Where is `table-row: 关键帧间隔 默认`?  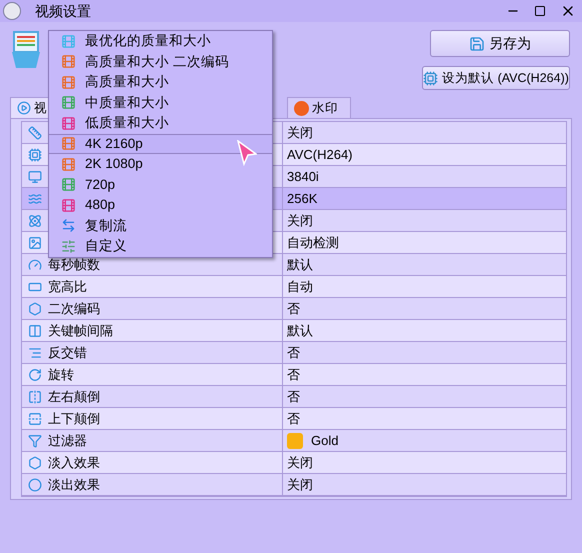 table-row: 关键帧间隔 默认 is located at coordinates (294, 331).